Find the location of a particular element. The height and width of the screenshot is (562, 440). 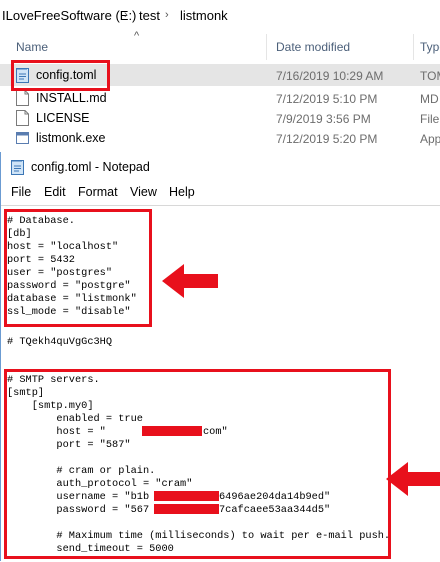

secret-line-text: # TQekh4quVgGc3HQ is located at coordinates (60, 342).